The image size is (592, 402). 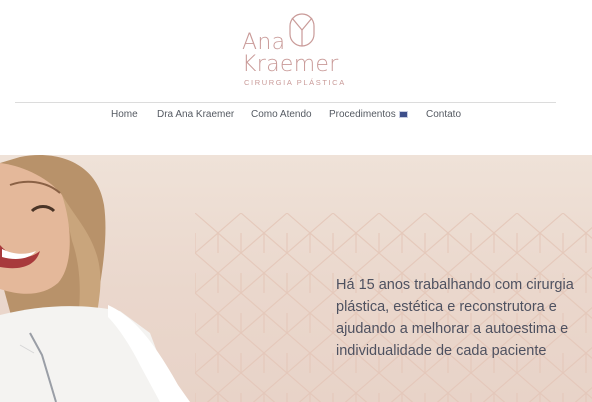 What do you see at coordinates (403, 114) in the screenshot?
I see `flag-icon` at bounding box center [403, 114].